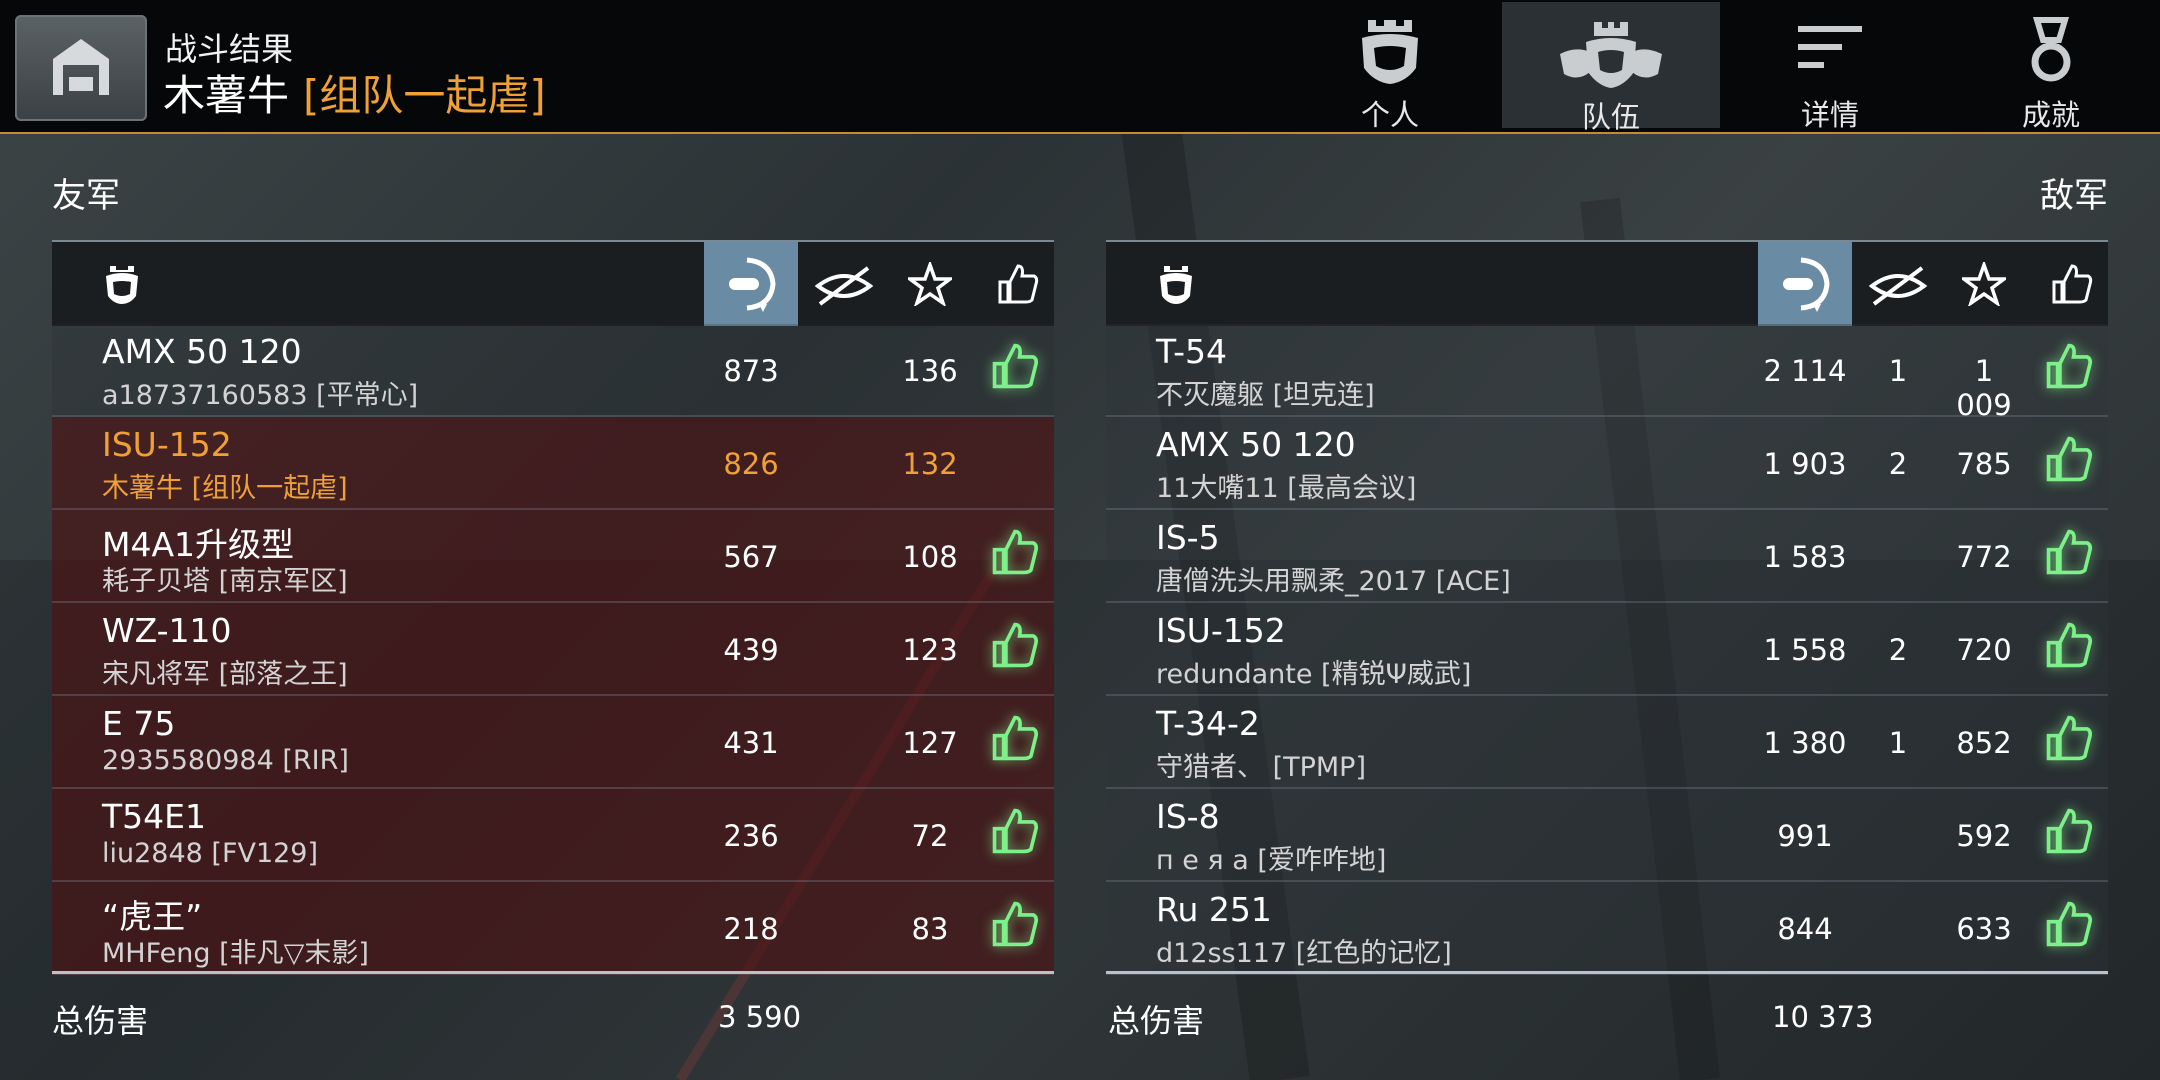 The image size is (2160, 1080). What do you see at coordinates (553, 463) in the screenshot?
I see `ally-row: ISU-152 木薯牛 [组队一起虐] 826 132` at bounding box center [553, 463].